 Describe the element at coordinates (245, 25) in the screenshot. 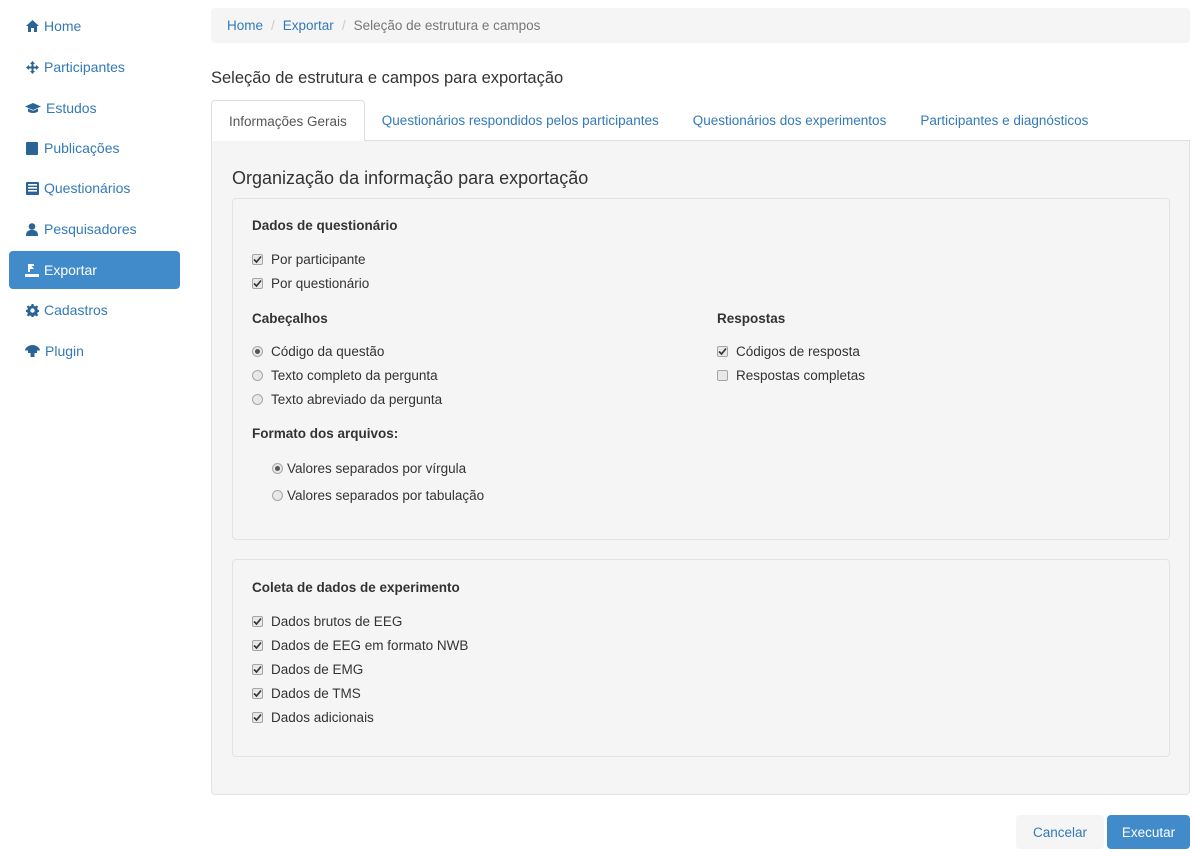

I see `breadcrumb-home-link: Home` at that location.